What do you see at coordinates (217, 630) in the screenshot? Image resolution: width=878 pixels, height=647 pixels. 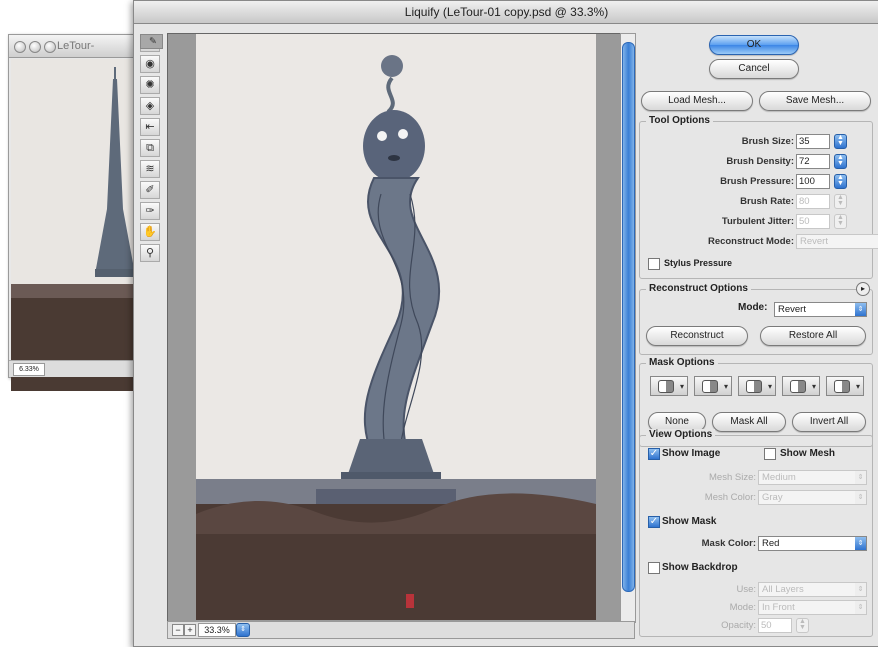 I see `zoom-field: 33.3%` at bounding box center [217, 630].